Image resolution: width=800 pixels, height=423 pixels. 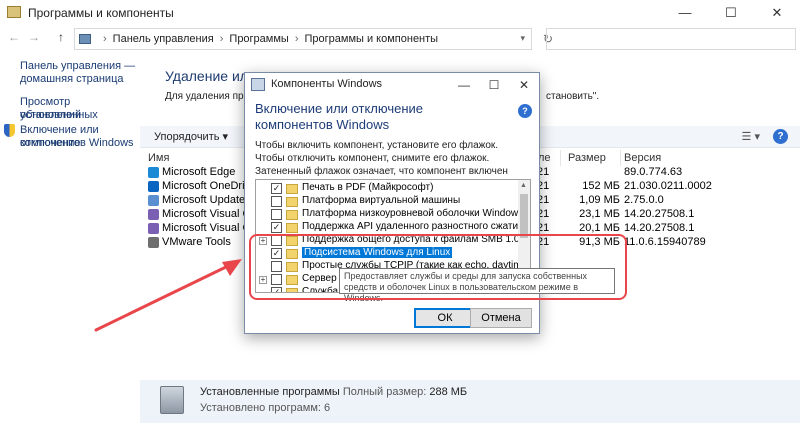 What do you see at coordinates (523, 185) in the screenshot?
I see `scroll-up-icon: ▲` at bounding box center [523, 185].